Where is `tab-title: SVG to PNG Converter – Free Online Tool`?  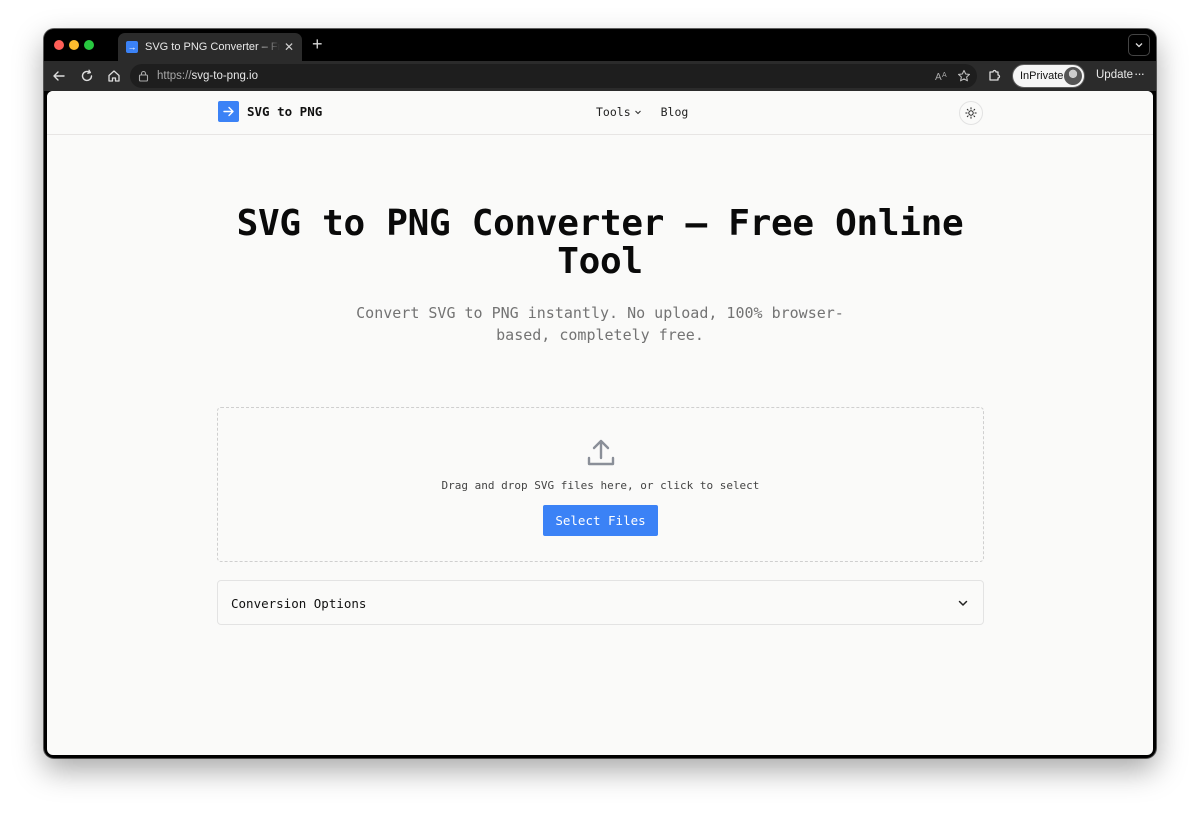
tab-title: SVG to PNG Converter – Free Online Tool is located at coordinates (212, 47).